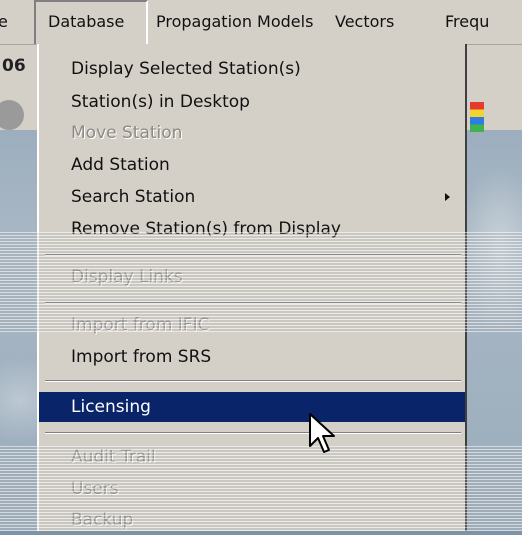 Image resolution: width=522 pixels, height=535 pixels. I want to click on menu-item-import-from-srs: Import from SRS, so click(252, 357).